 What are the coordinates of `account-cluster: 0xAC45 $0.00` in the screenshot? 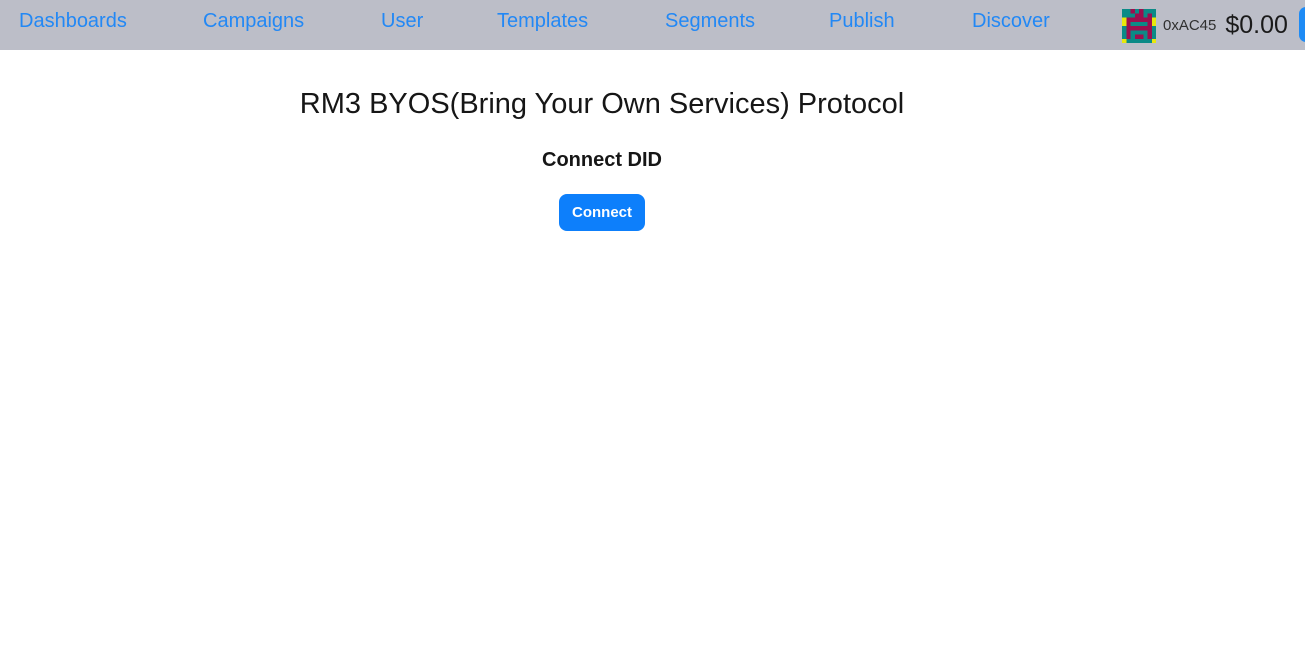 It's located at (1205, 25).